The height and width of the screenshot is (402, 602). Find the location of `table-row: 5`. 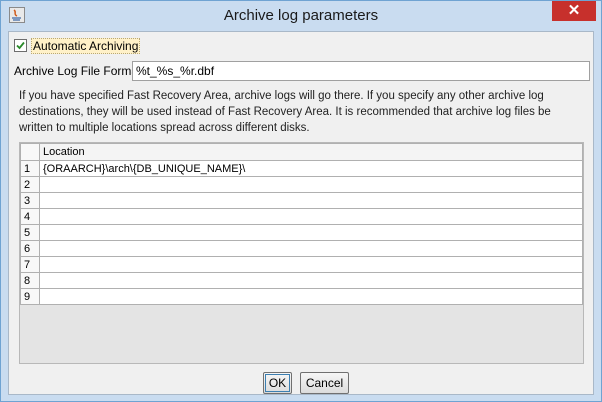

table-row: 5 is located at coordinates (301, 232).